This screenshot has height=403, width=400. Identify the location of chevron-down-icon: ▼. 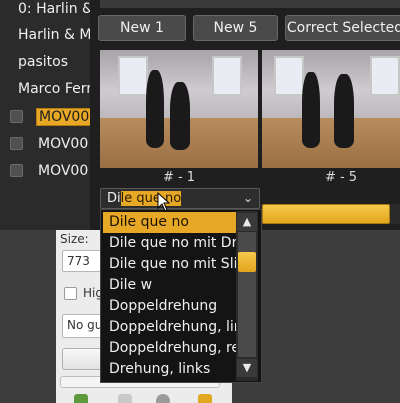
(247, 368).